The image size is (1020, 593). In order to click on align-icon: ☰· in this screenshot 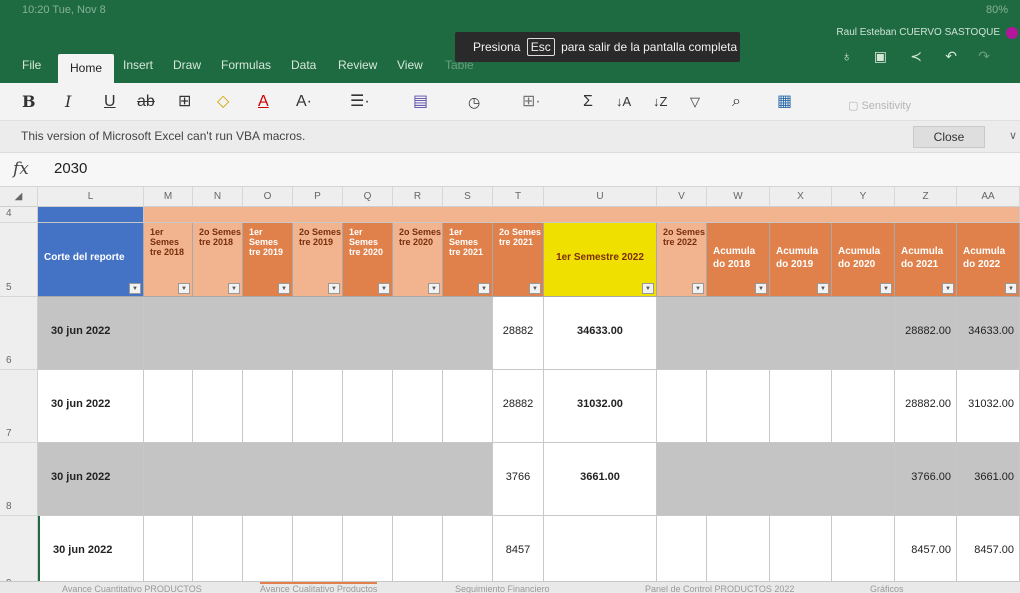, I will do `click(360, 102)`.